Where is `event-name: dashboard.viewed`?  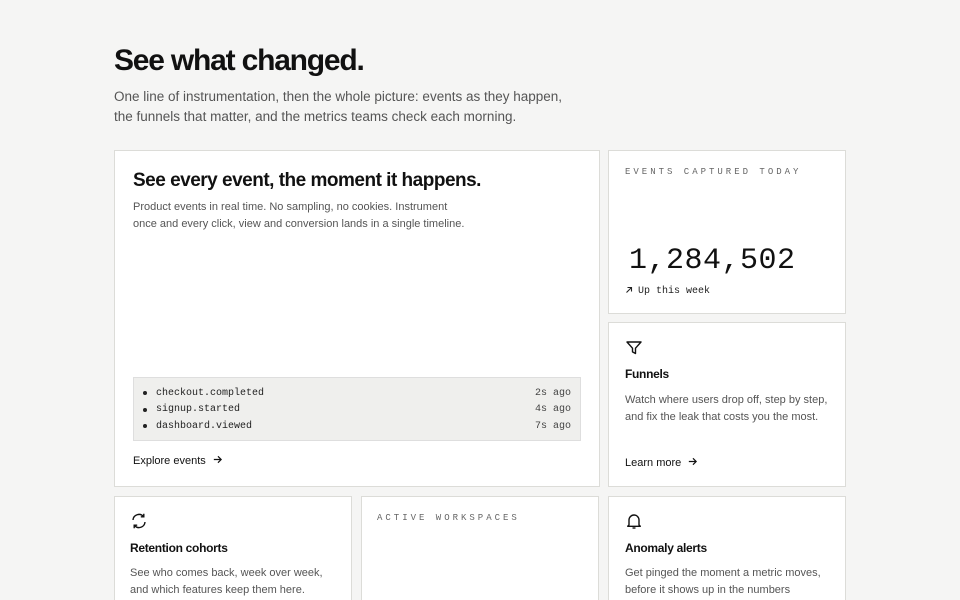
event-name: dashboard.viewed is located at coordinates (204, 426).